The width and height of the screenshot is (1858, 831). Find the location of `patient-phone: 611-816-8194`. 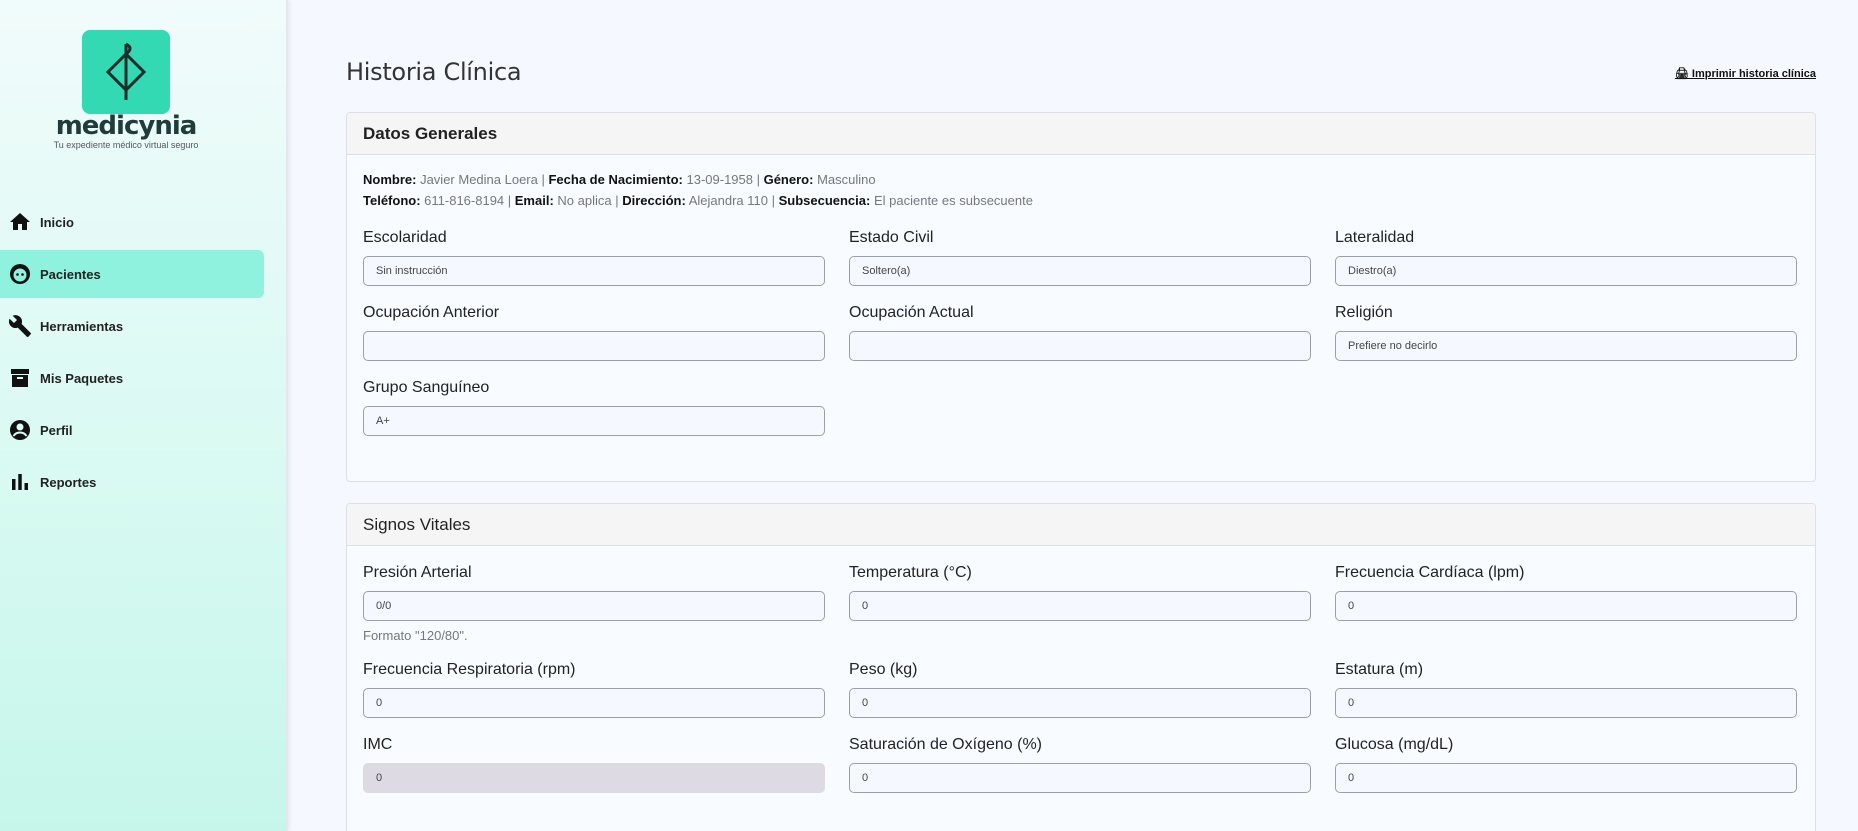

patient-phone: 611-816-8194 is located at coordinates (464, 200).